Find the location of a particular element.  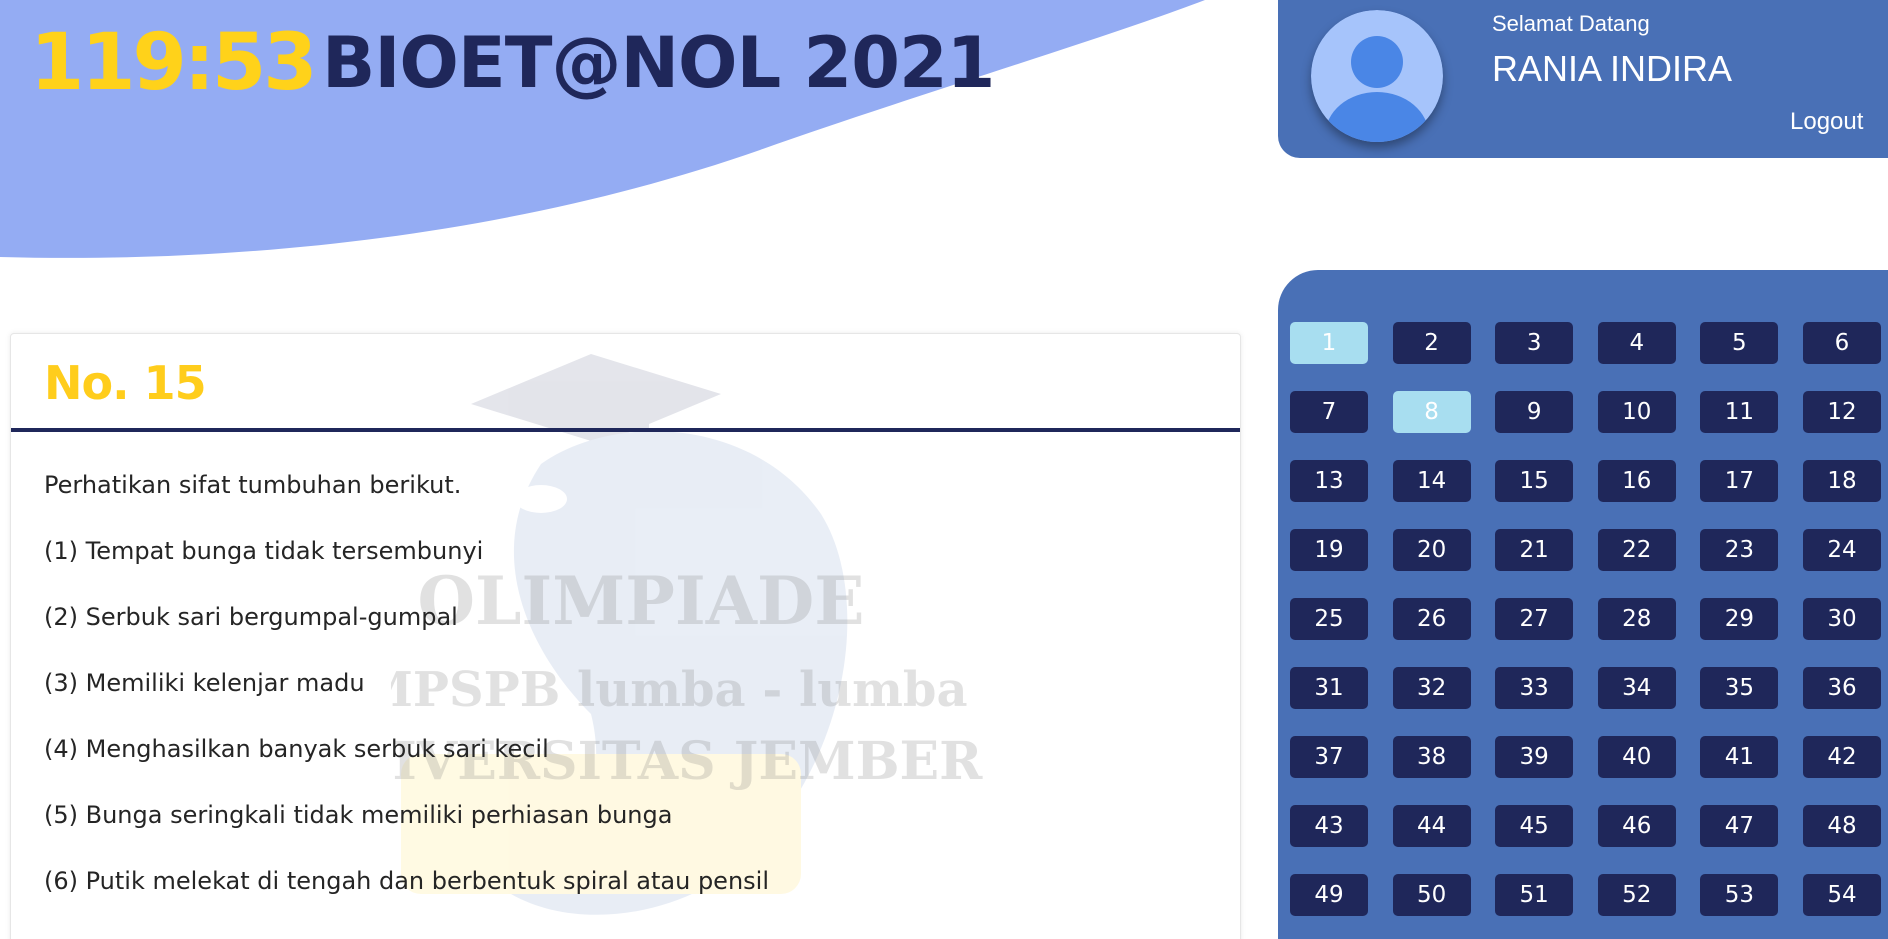

question-nav-button: 22 is located at coordinates (1636, 550).